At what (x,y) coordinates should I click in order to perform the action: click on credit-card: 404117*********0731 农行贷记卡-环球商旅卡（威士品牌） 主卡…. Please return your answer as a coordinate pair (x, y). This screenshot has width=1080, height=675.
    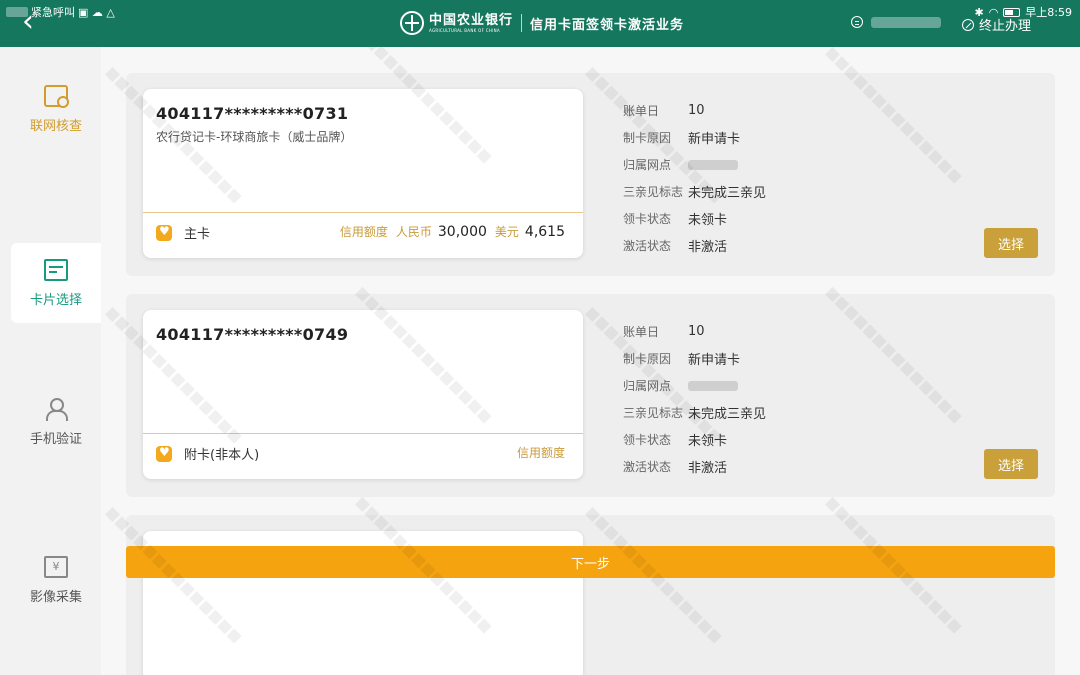
    Looking at the image, I should click on (363, 173).